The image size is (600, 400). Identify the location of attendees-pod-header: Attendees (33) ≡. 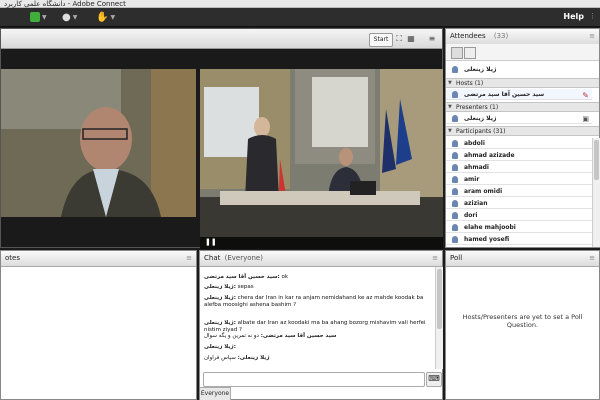
(522, 37).